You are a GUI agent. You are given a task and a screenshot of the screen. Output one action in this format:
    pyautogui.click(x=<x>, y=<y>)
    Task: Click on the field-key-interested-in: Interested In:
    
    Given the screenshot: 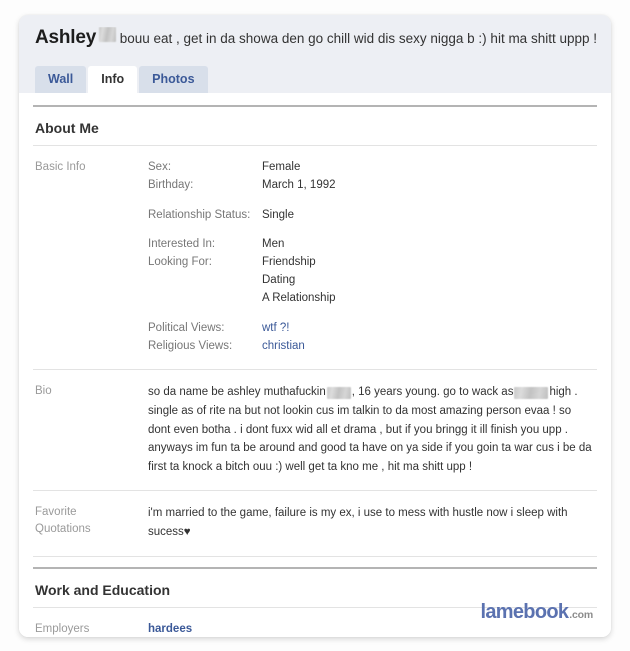 What is the action you would take?
    pyautogui.click(x=182, y=244)
    